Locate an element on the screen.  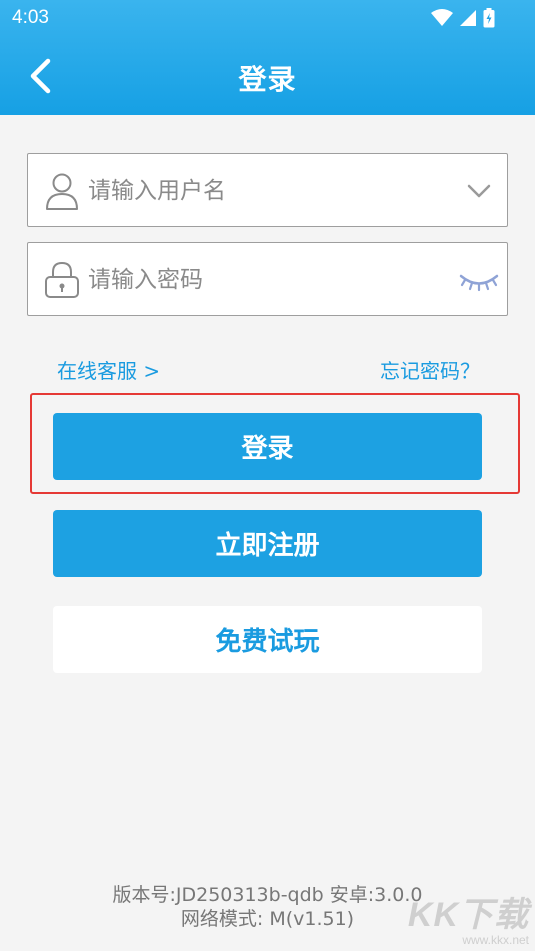
user-icon is located at coordinates (62, 191).